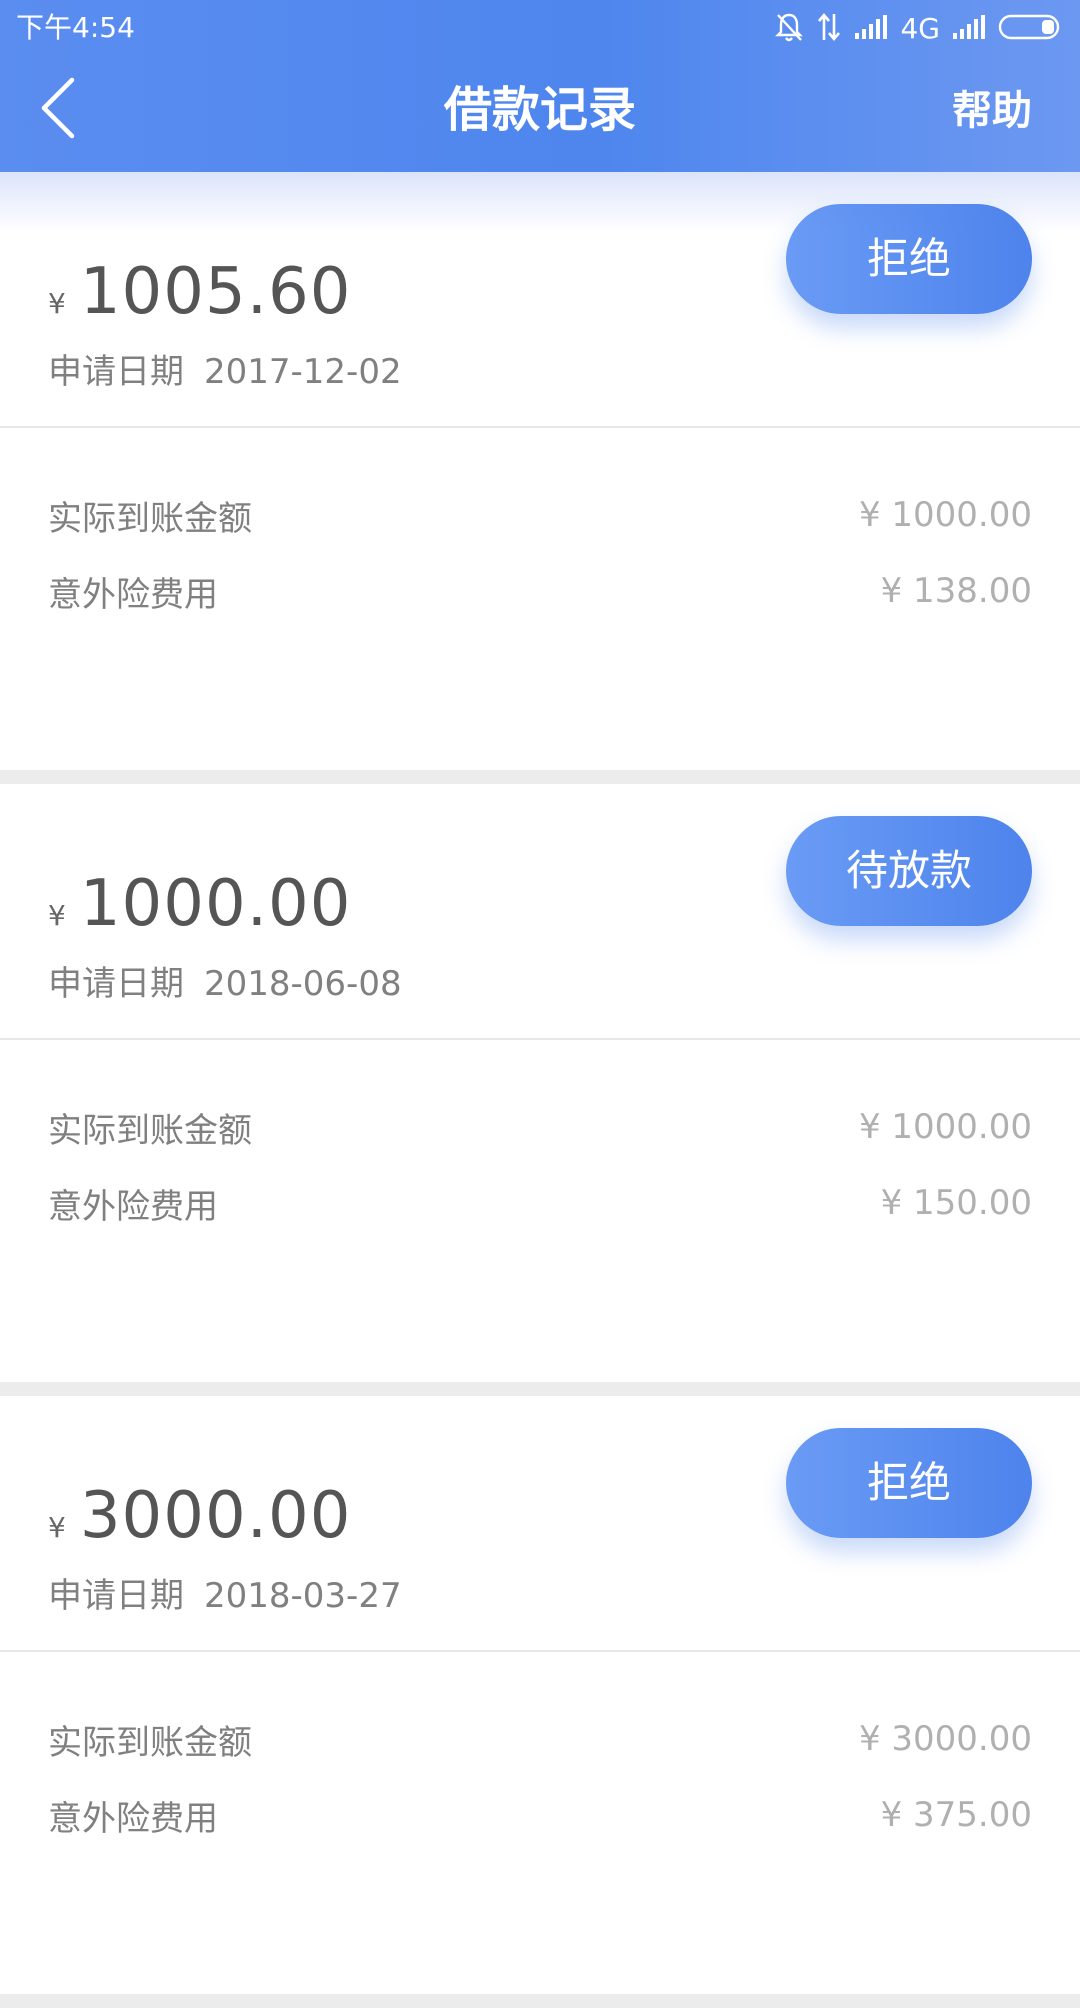 This screenshot has width=1080, height=2008. What do you see at coordinates (540, 300) in the screenshot?
I see `record-summary: ¥ 1005.60 申请日期 2017-12-02 拒绝` at bounding box center [540, 300].